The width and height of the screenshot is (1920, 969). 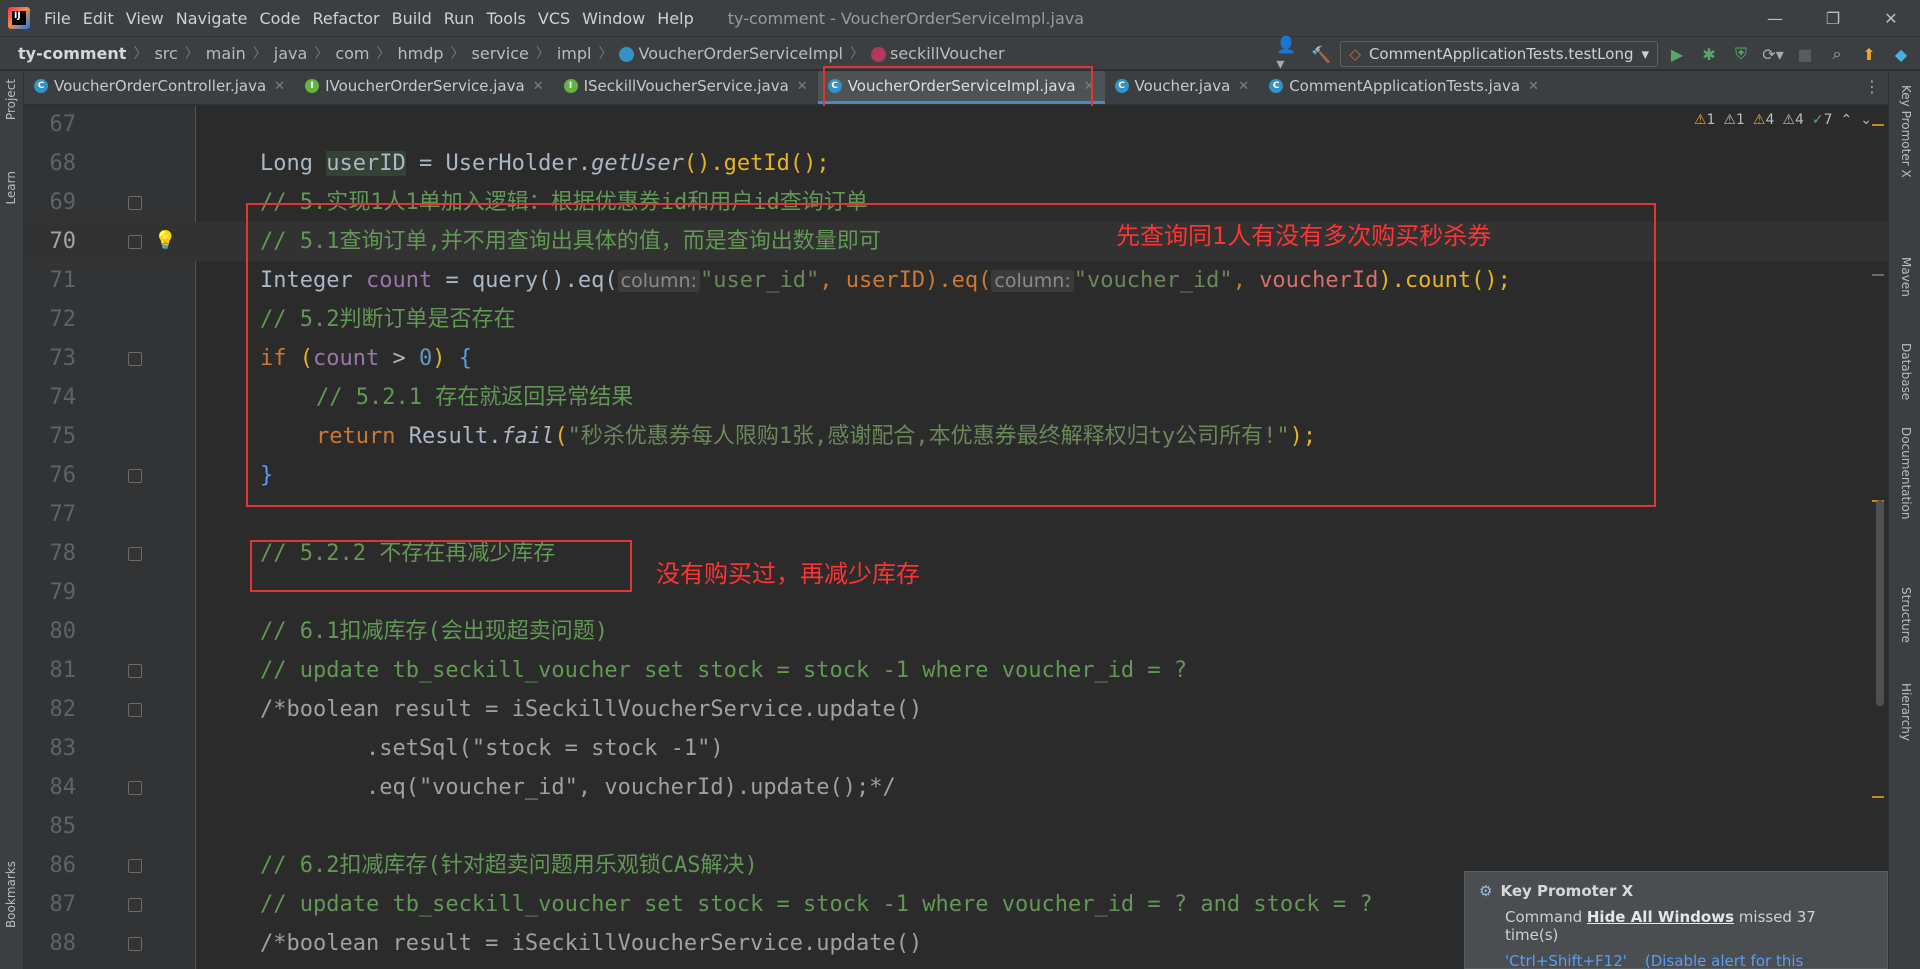 What do you see at coordinates (63, 124) in the screenshot?
I see `code-line-67: 67` at bounding box center [63, 124].